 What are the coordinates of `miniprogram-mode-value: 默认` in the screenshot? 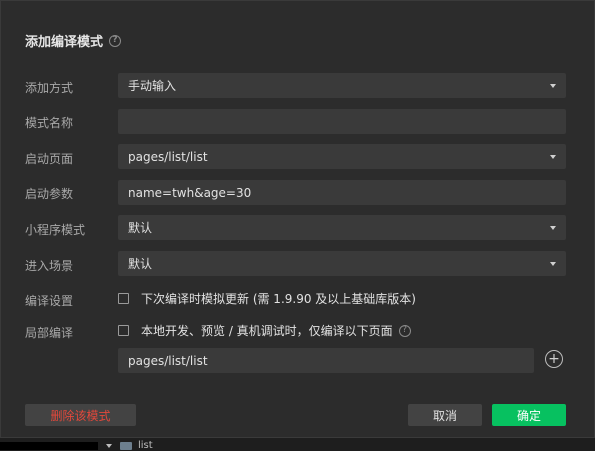 It's located at (140, 228).